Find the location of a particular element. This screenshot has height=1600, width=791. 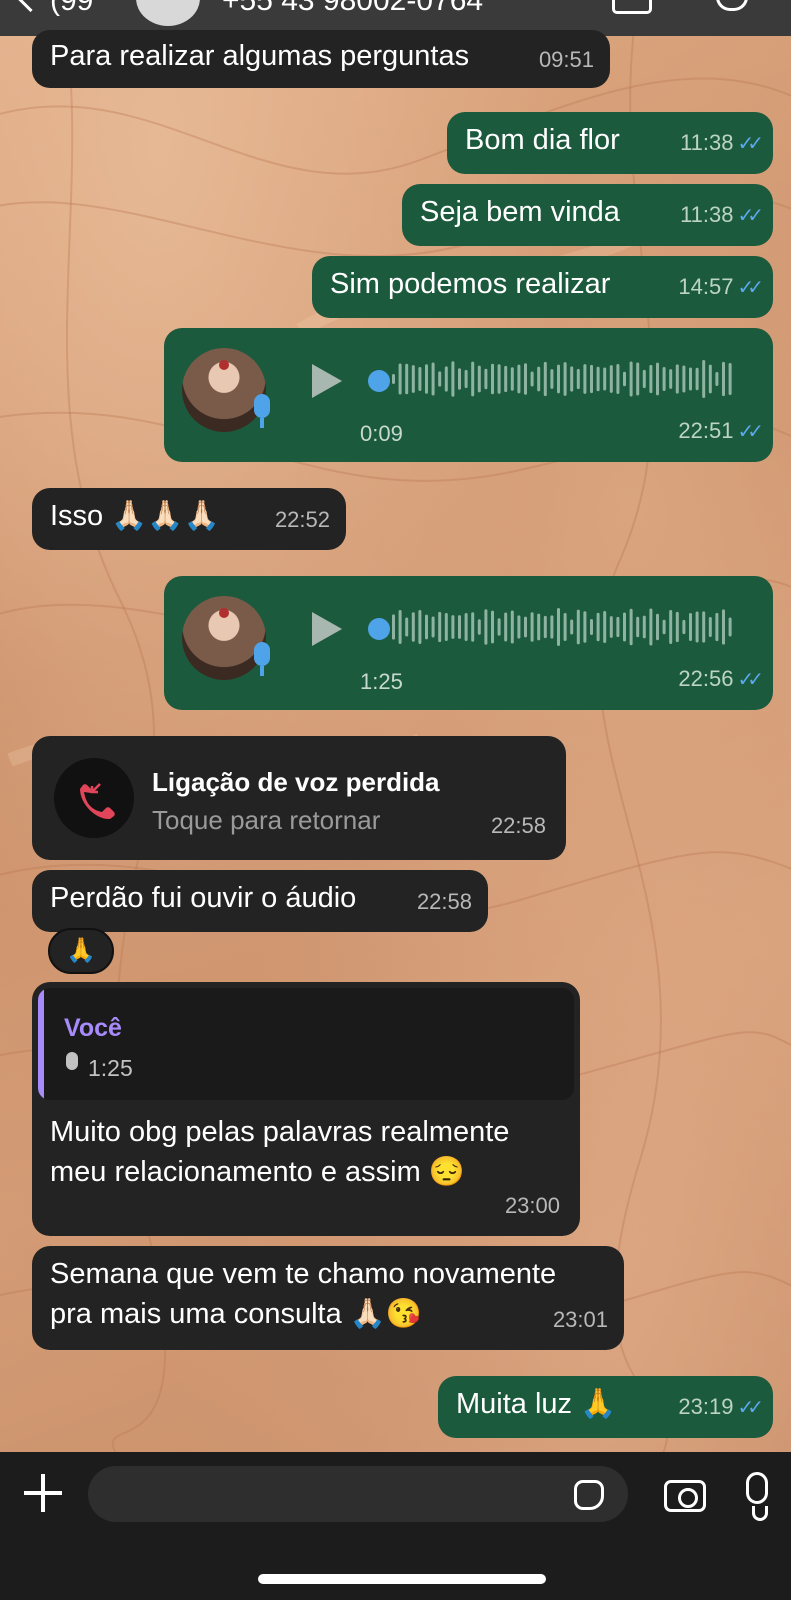

message-time: 22:52 is located at coordinates (302, 519).